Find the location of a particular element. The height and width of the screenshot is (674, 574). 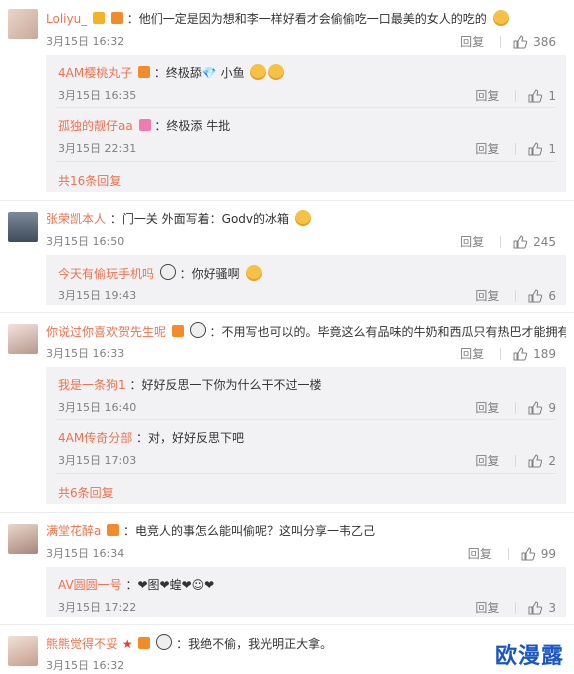

like-count: 3 is located at coordinates (552, 607).